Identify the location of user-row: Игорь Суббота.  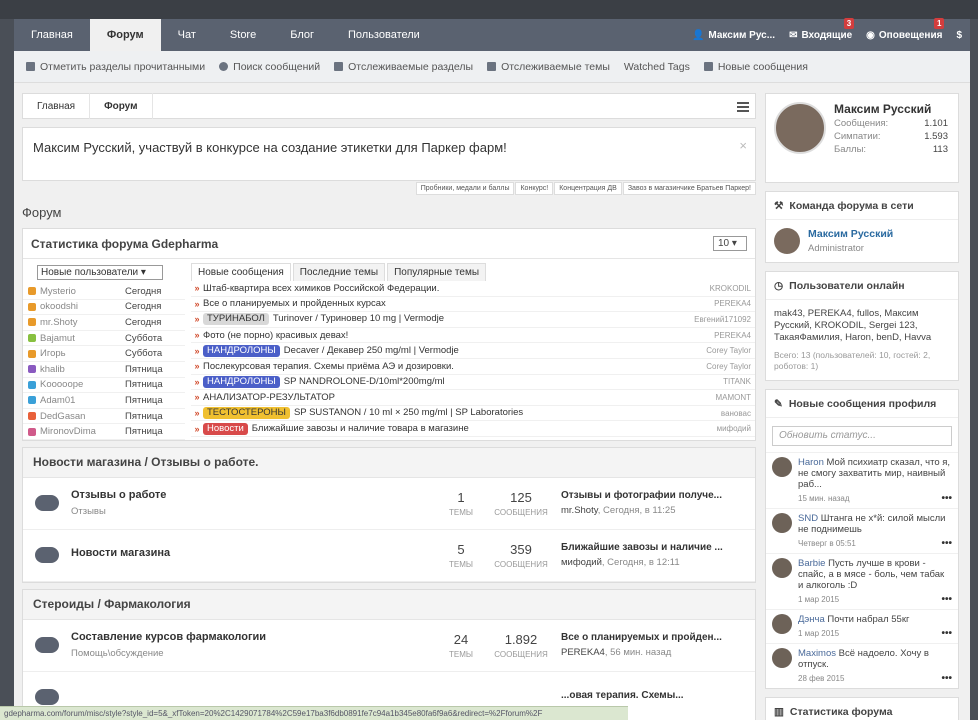
(104, 354).